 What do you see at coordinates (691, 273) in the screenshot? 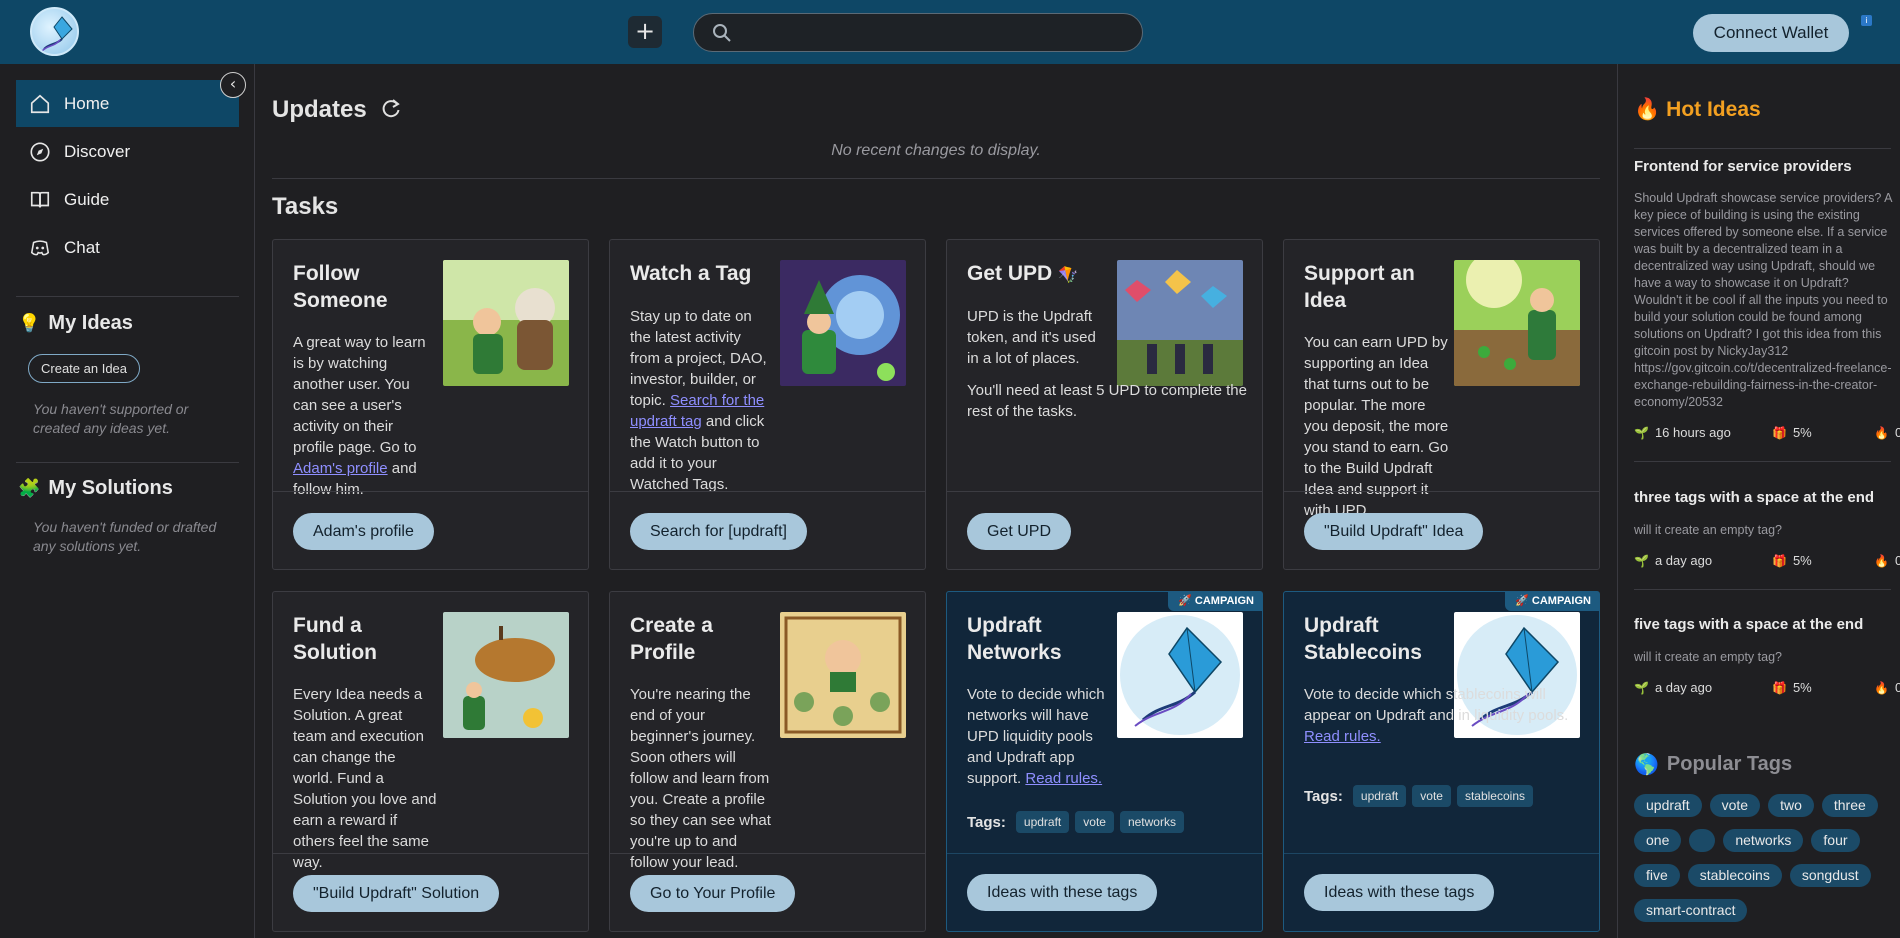
I see `card-title: Watch a Tag` at bounding box center [691, 273].